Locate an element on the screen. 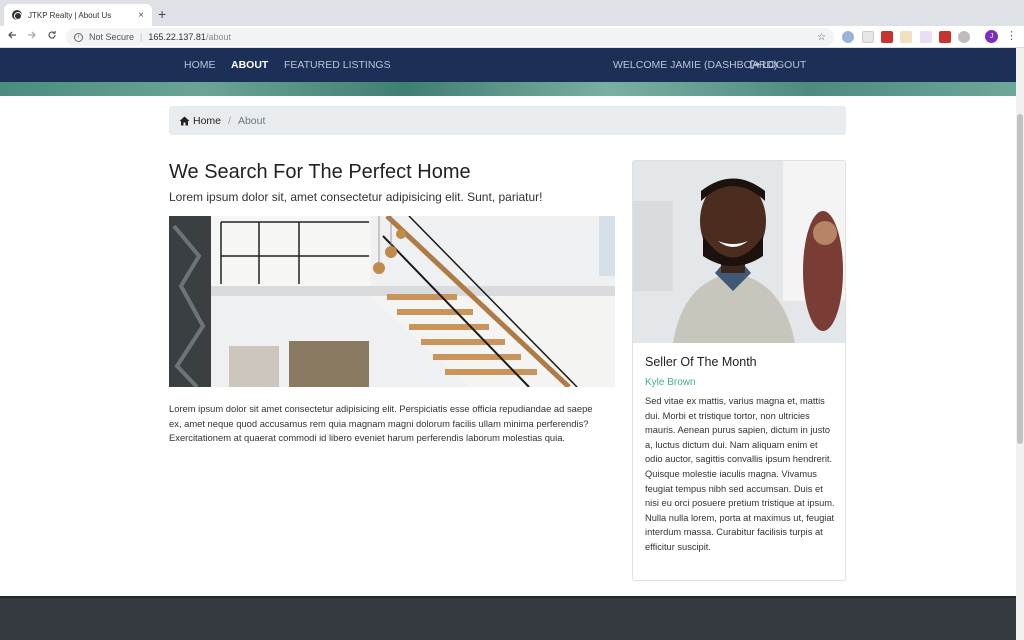 The image size is (1024, 640). nav-home: HOME is located at coordinates (200, 65).